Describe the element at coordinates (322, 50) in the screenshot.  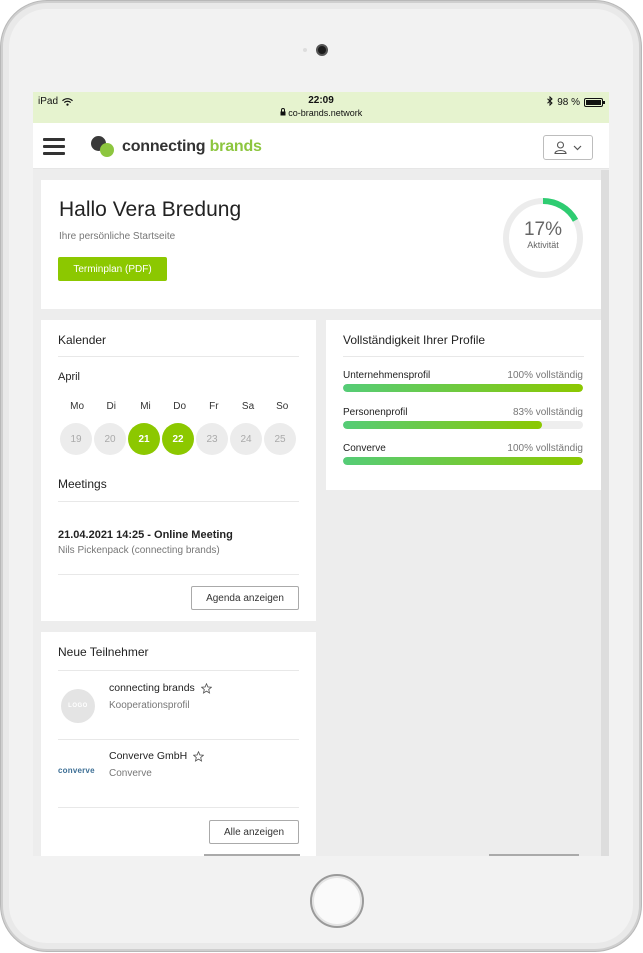
I see `camera-icon` at that location.